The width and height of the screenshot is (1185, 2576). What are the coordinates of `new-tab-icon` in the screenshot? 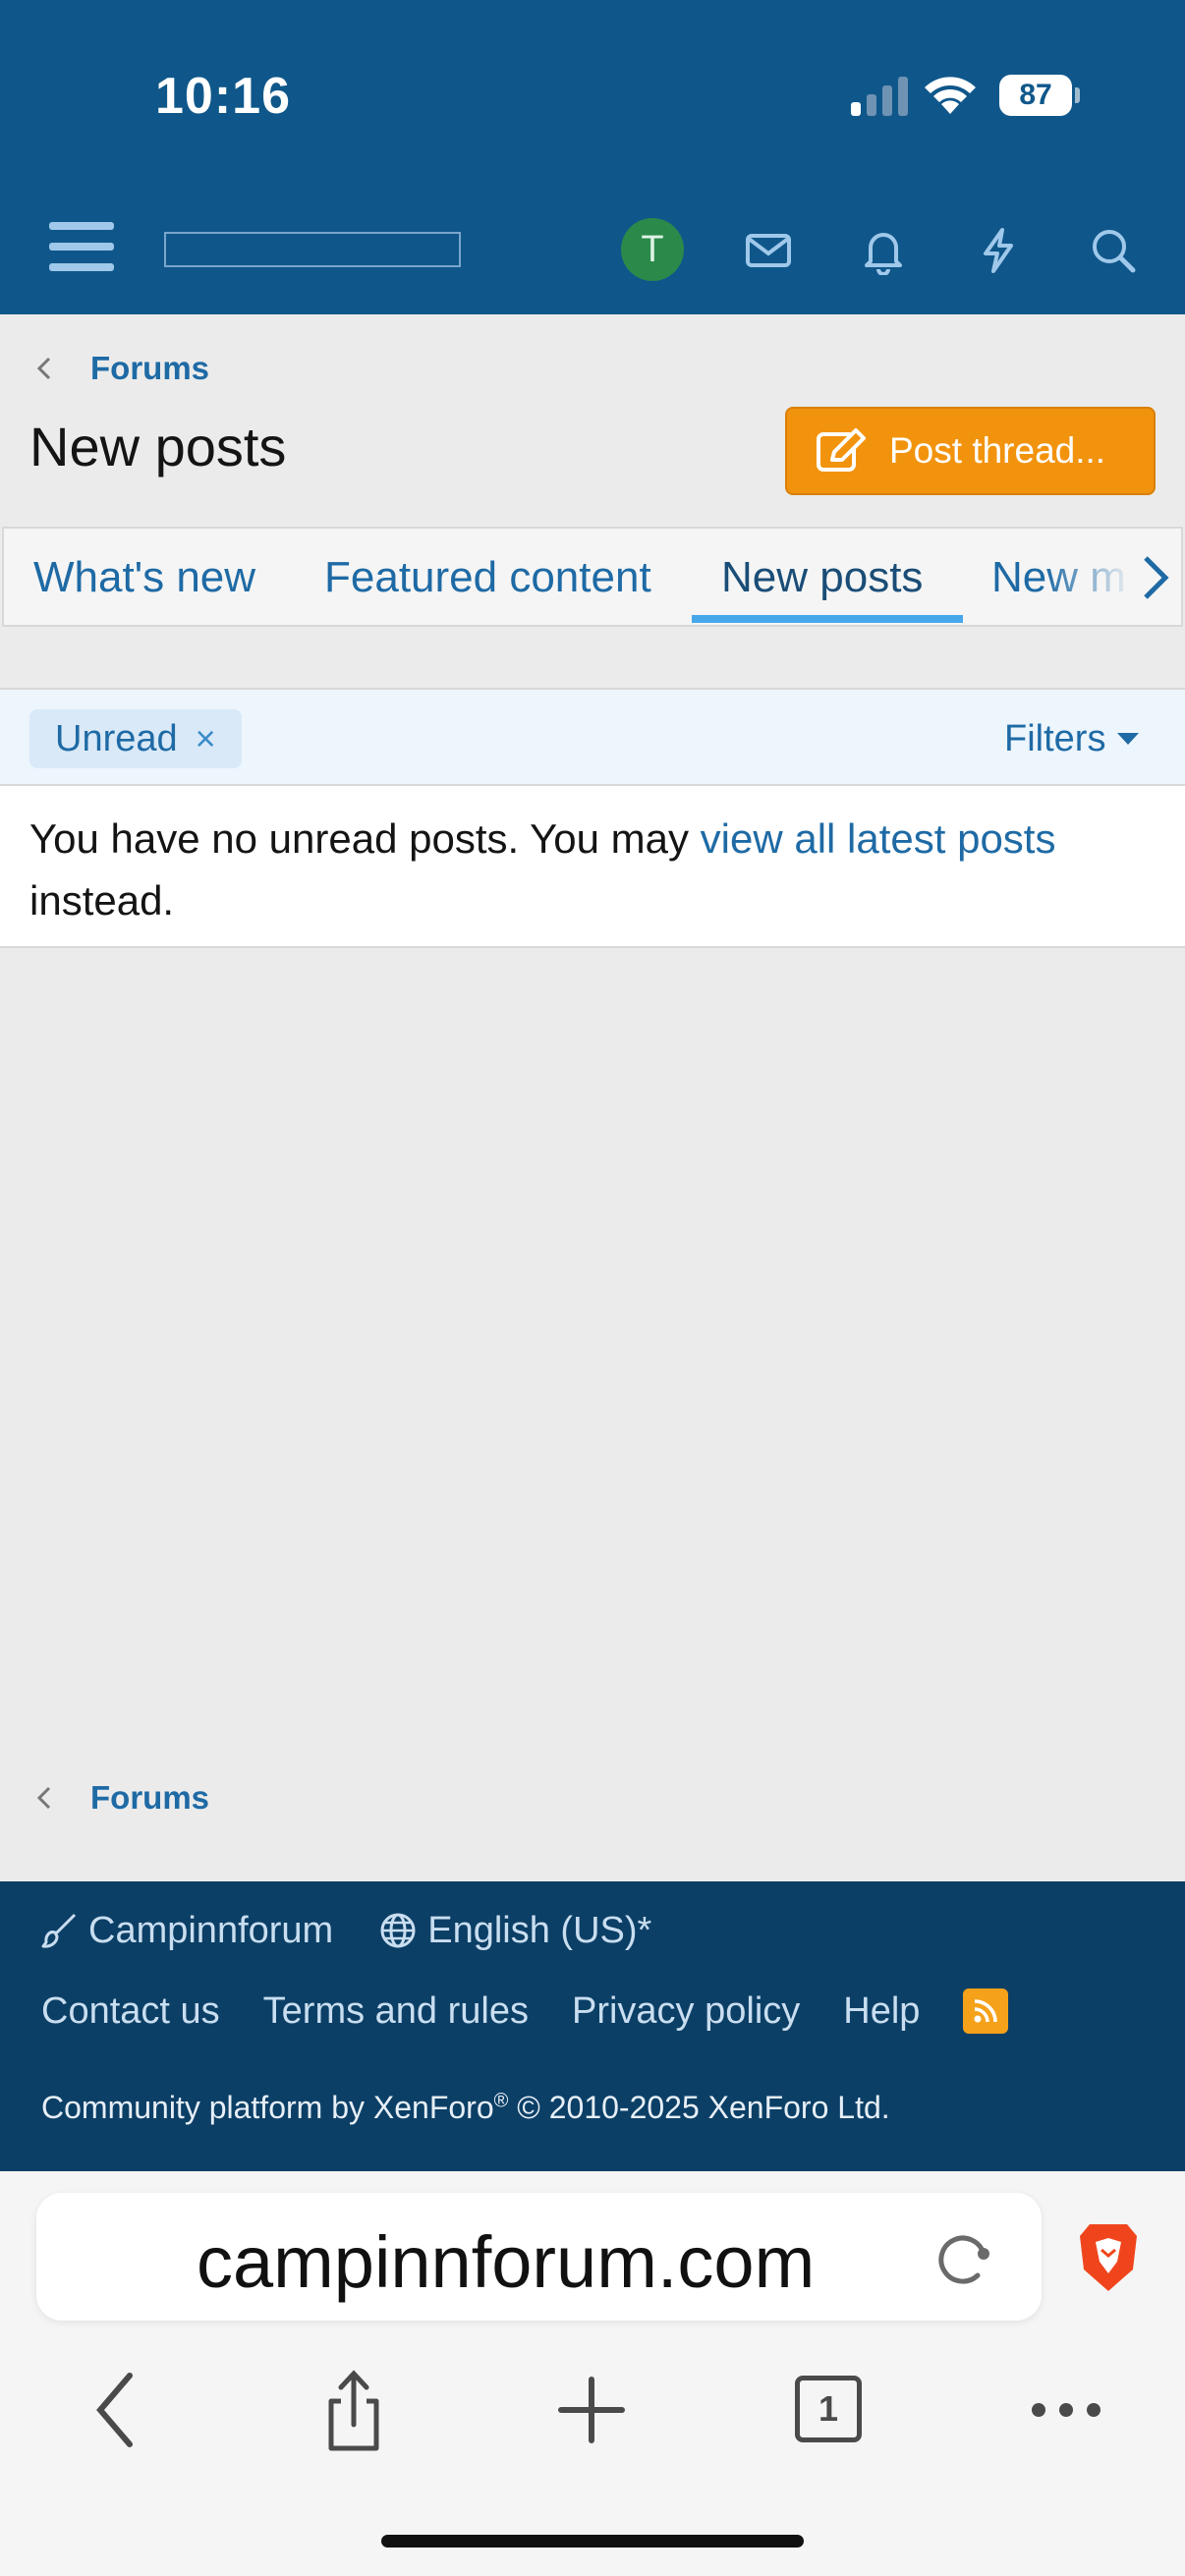 It's located at (592, 2410).